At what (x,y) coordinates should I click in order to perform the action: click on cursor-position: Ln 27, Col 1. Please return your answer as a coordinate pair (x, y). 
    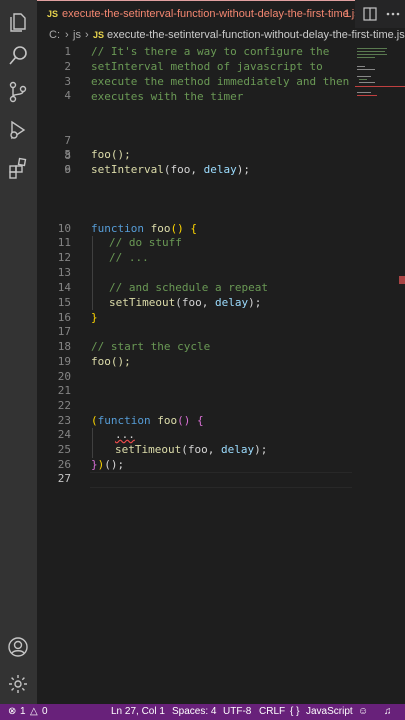
    Looking at the image, I should click on (138, 711).